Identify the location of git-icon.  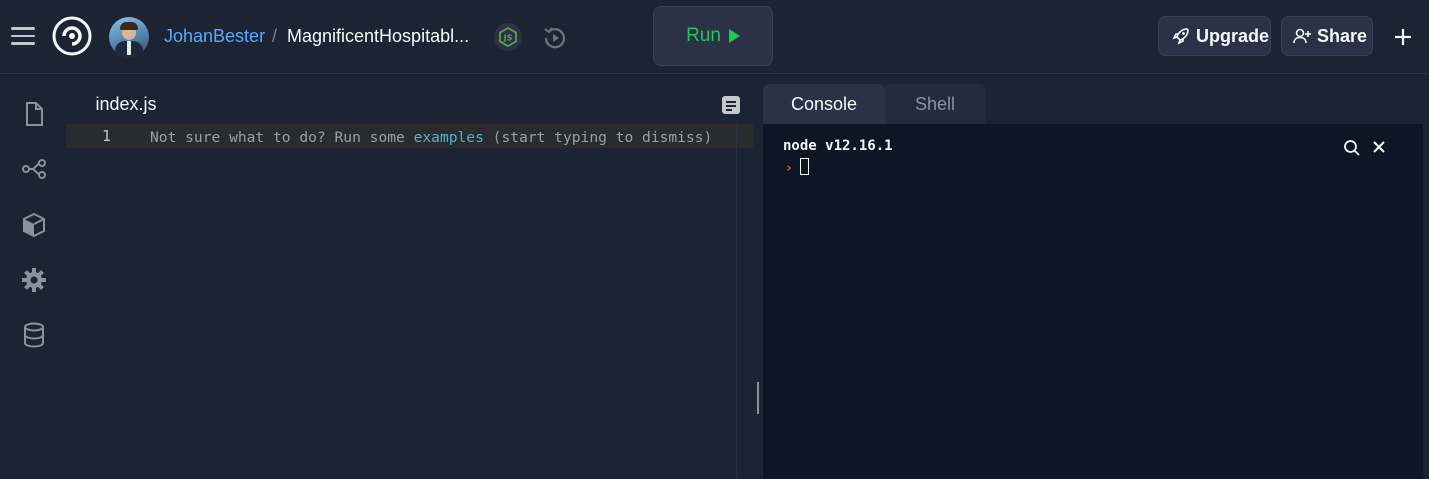
(34, 169).